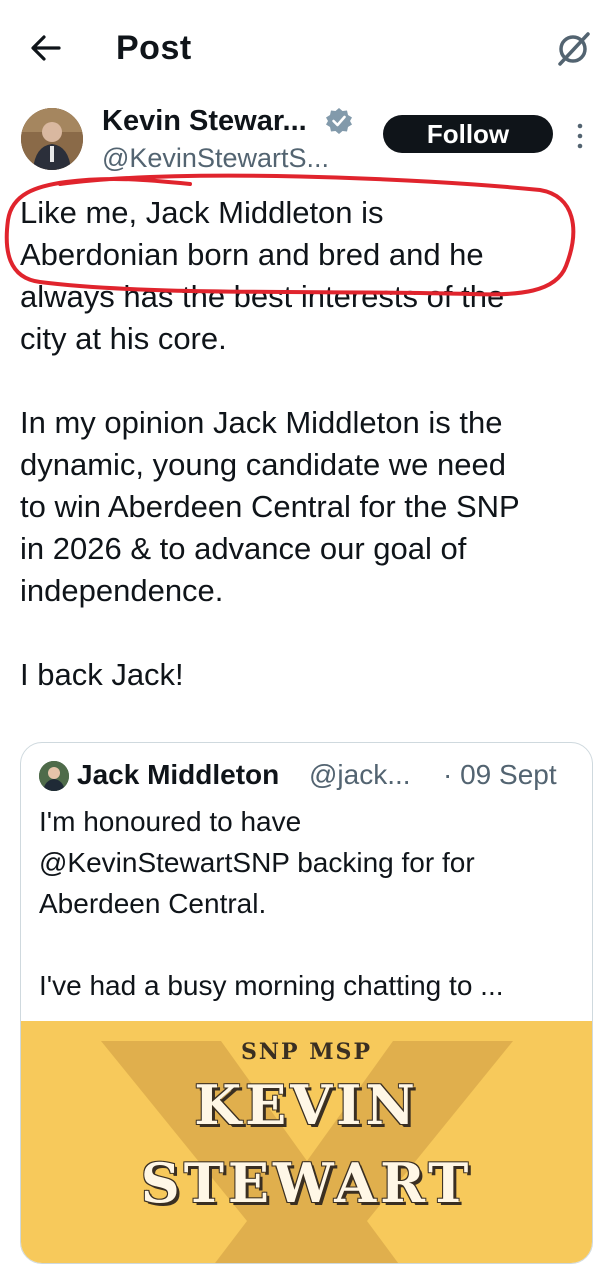 This screenshot has height=1264, width=611. I want to click on author-photo, so click(52, 139).